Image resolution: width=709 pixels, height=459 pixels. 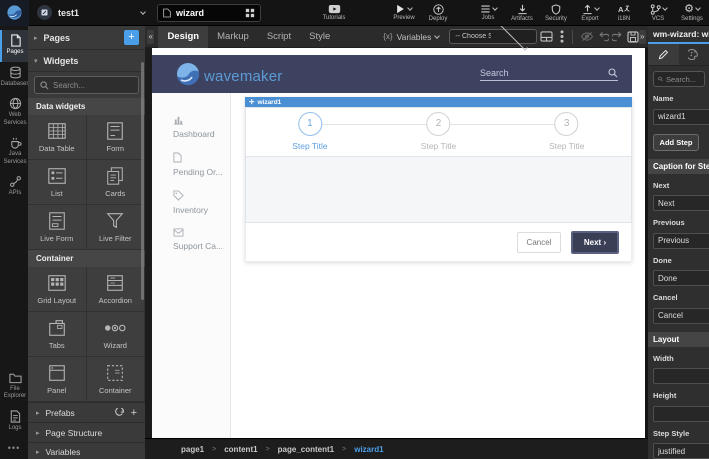 I want to click on pages-section-header: ▸ Pages +, so click(x=86, y=38).